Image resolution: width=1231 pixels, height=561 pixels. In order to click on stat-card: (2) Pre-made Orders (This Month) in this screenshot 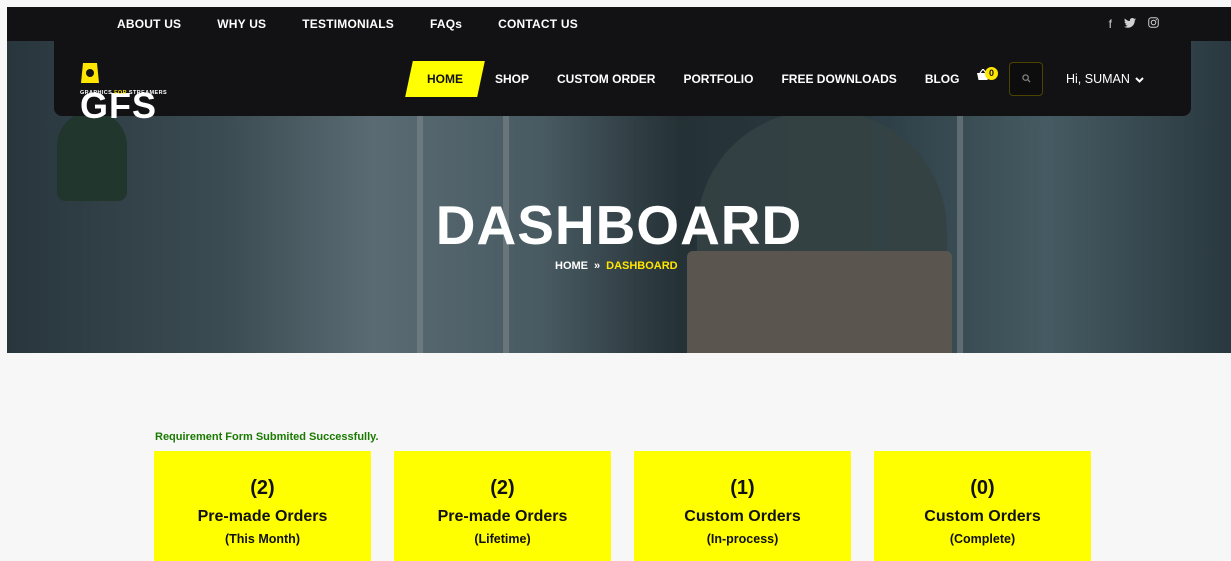, I will do `click(262, 506)`.